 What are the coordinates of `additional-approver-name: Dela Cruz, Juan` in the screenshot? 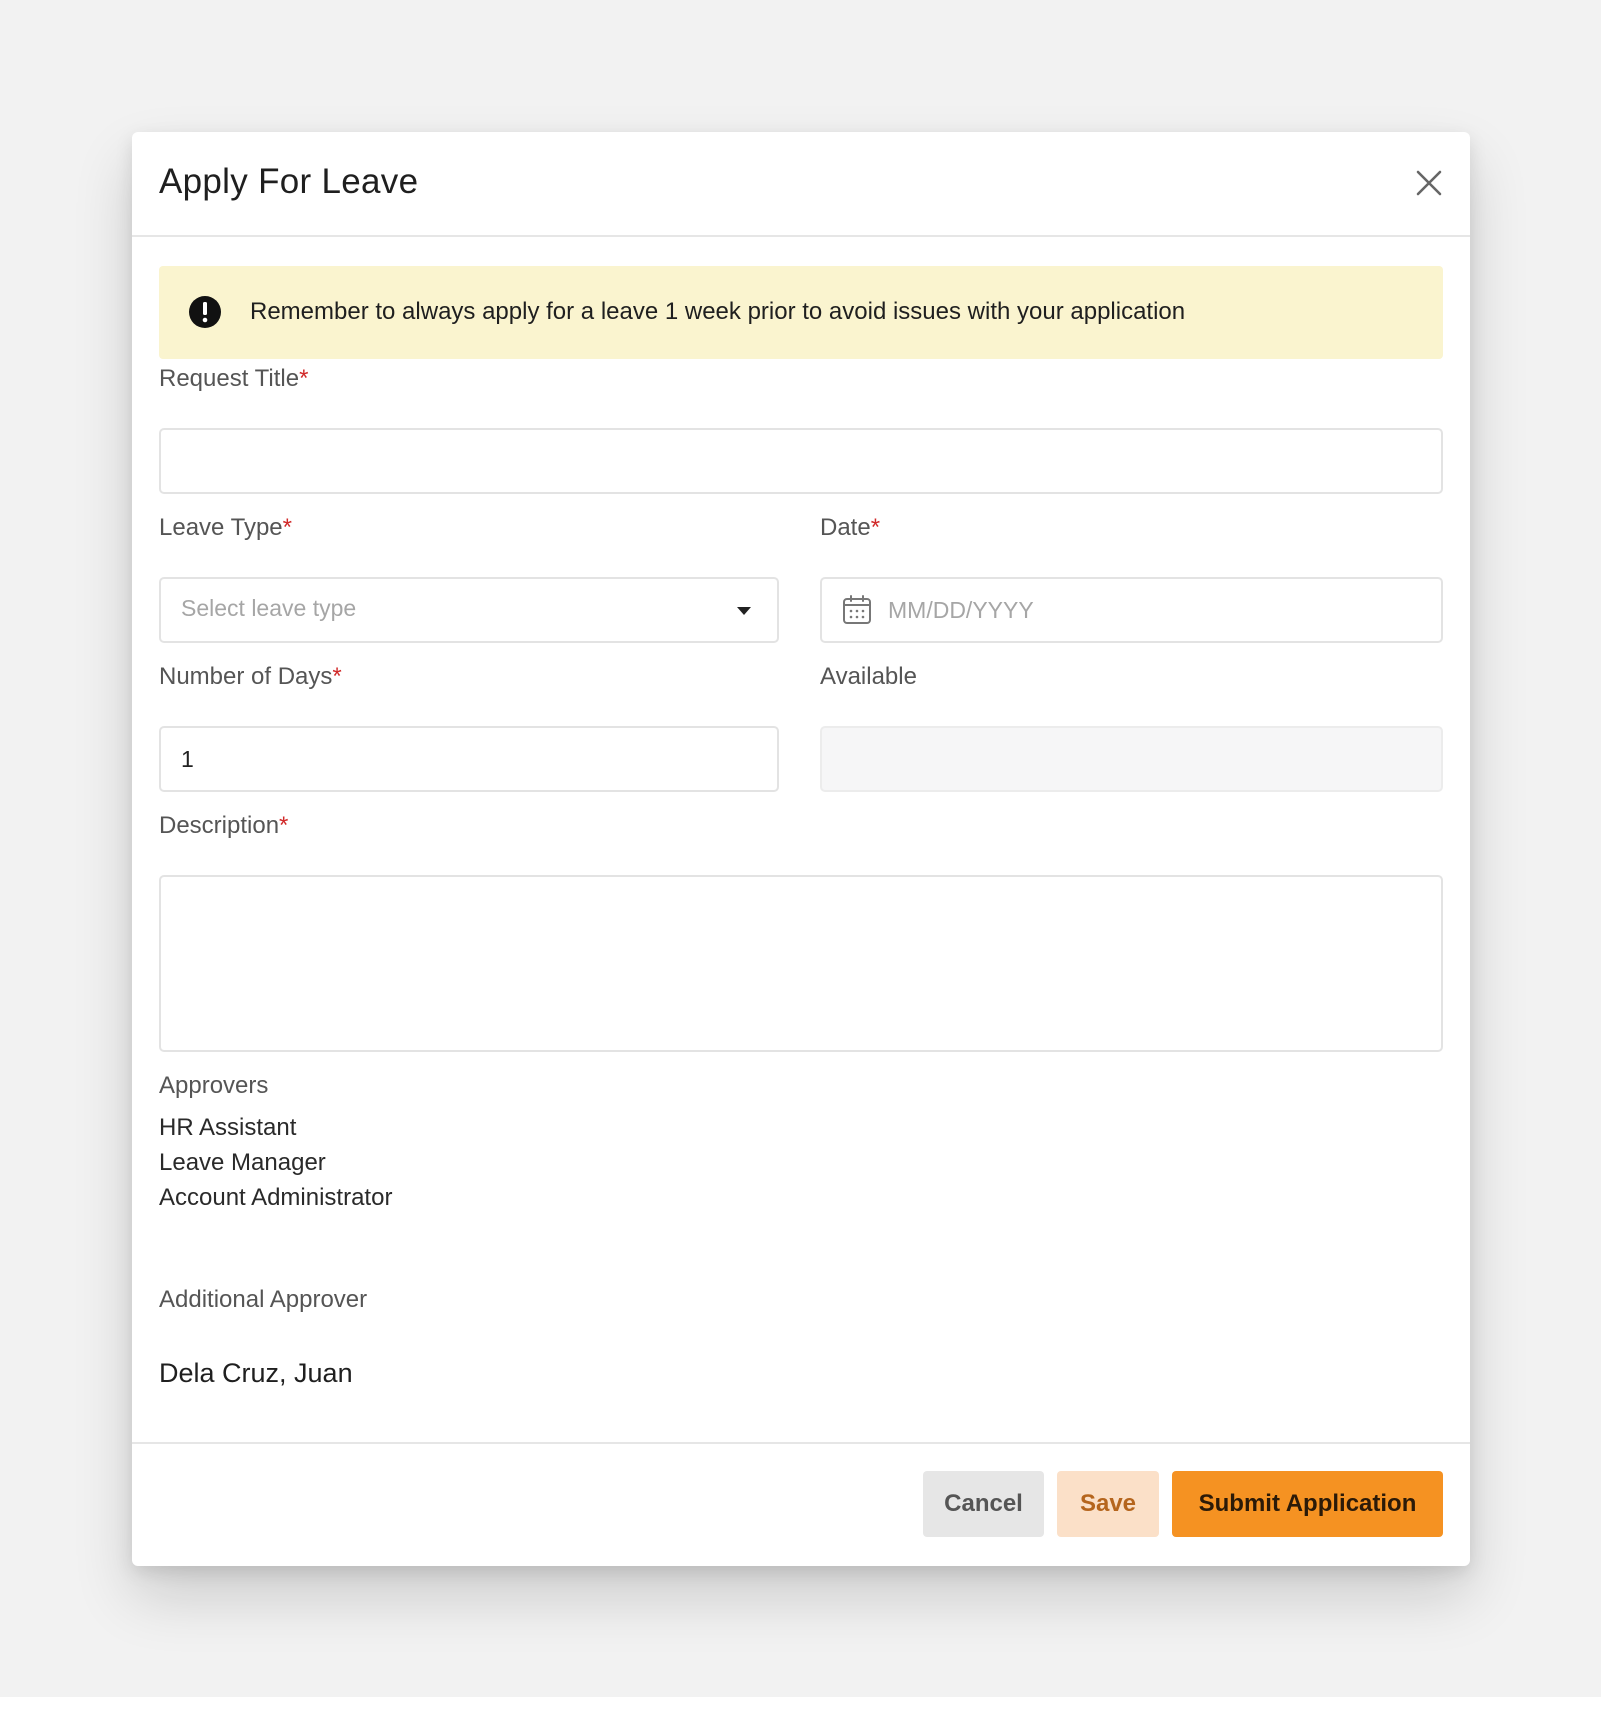 It's located at (256, 1373).